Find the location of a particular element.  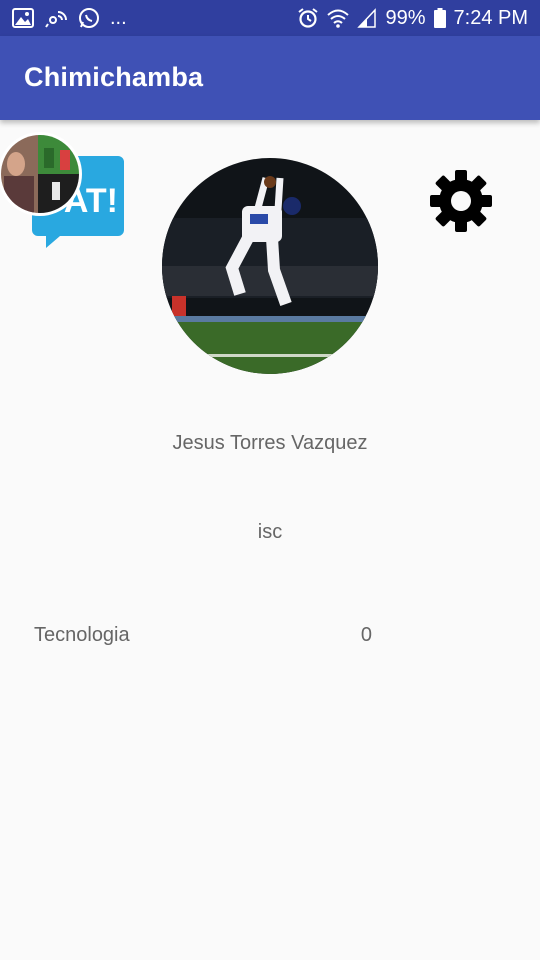

gear-icon is located at coordinates (461, 201).